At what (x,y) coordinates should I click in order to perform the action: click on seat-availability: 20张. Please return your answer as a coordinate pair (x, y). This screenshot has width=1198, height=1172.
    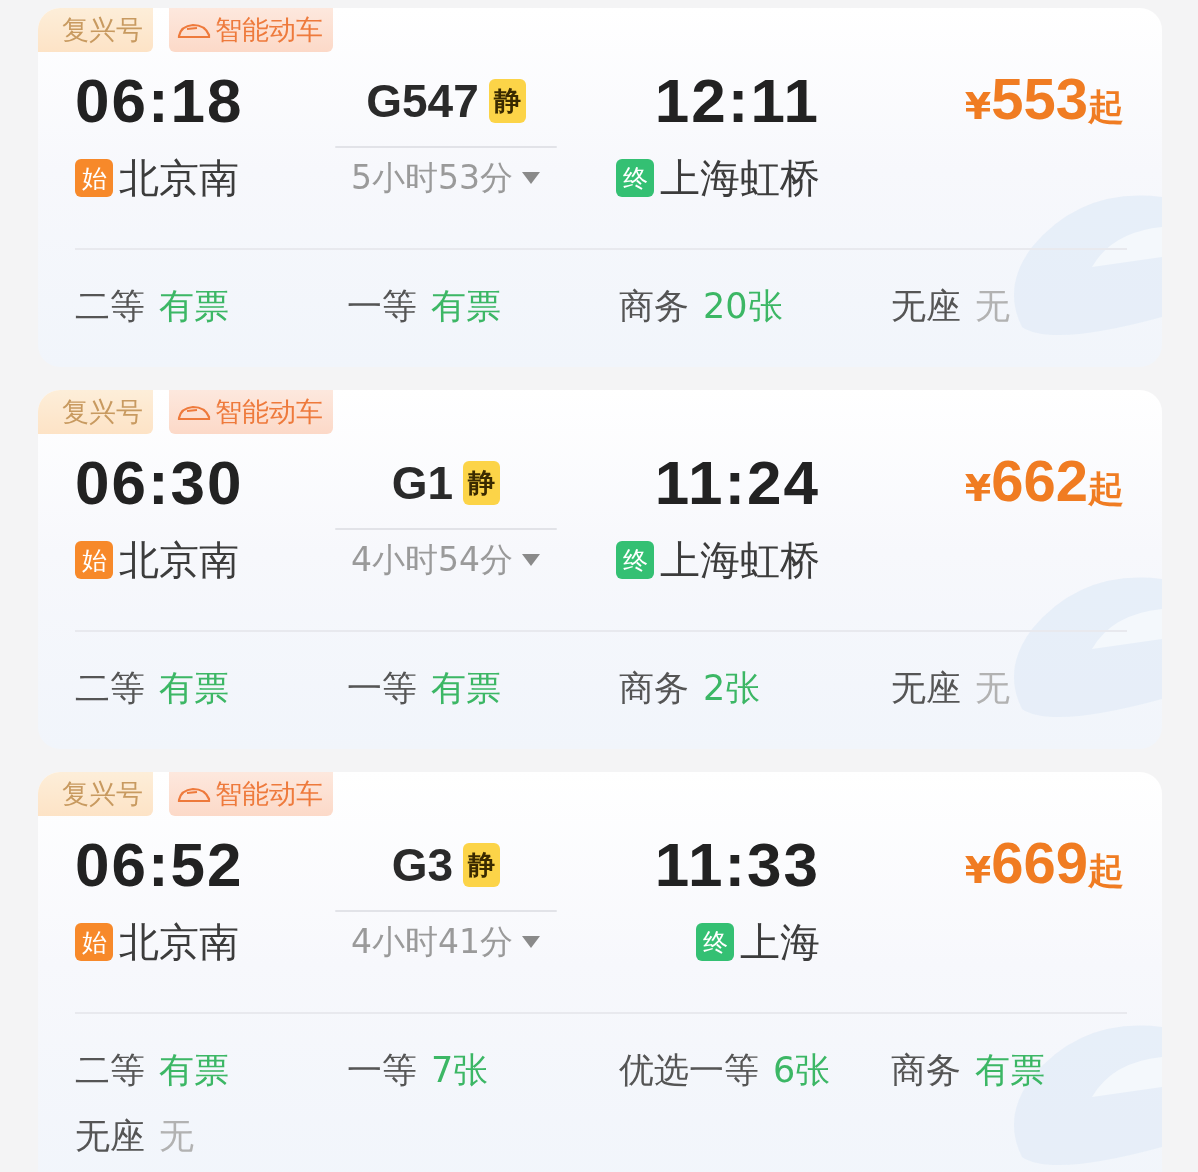
    Looking at the image, I should click on (743, 306).